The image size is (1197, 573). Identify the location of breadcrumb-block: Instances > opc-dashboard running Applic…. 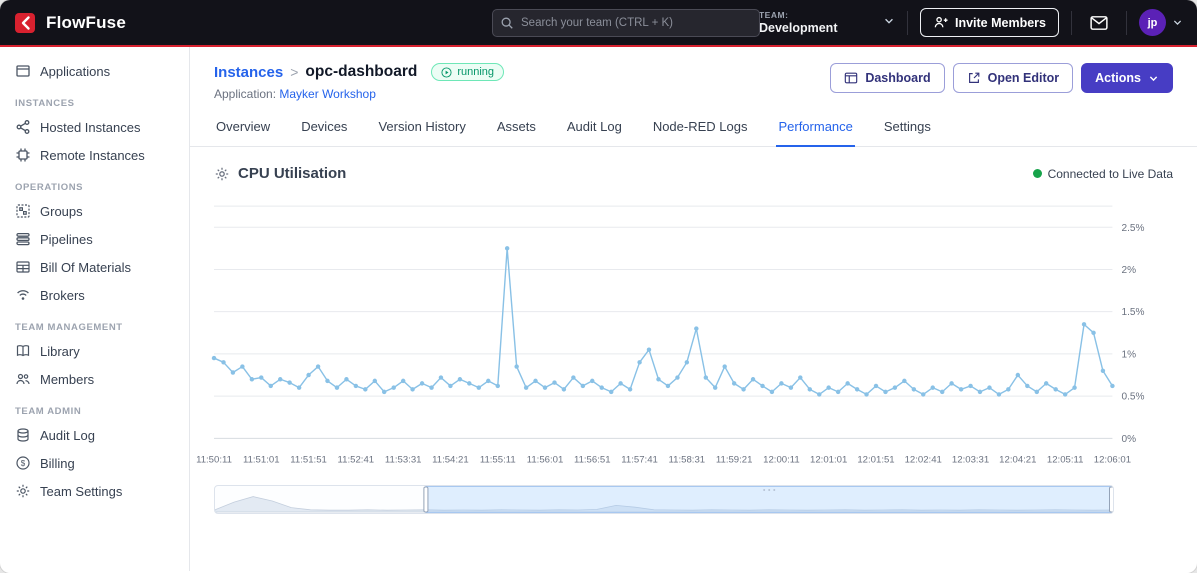
(359, 82).